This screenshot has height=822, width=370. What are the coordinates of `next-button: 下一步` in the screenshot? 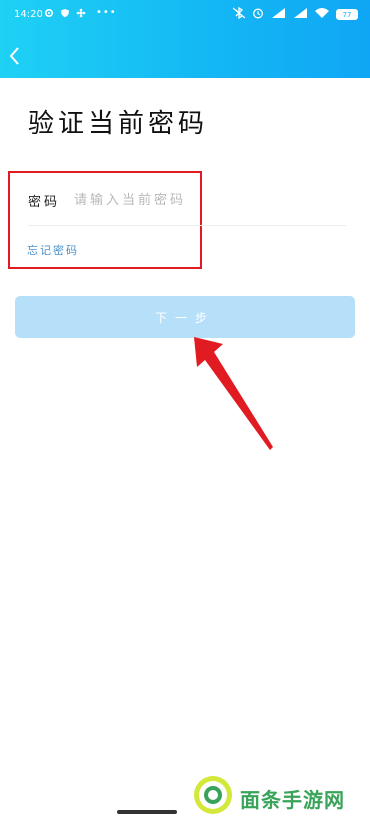 It's located at (185, 317).